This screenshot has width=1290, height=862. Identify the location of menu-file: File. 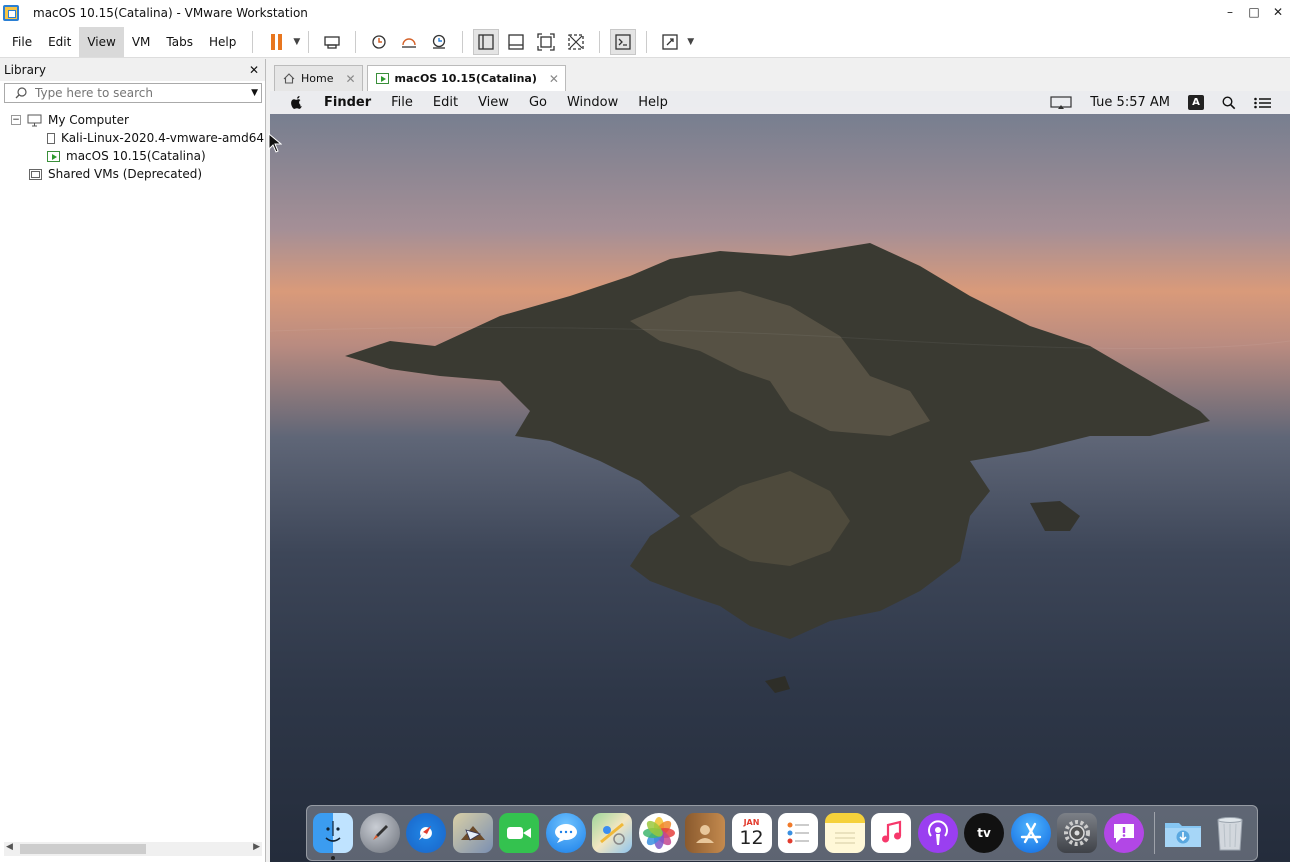
(22, 42).